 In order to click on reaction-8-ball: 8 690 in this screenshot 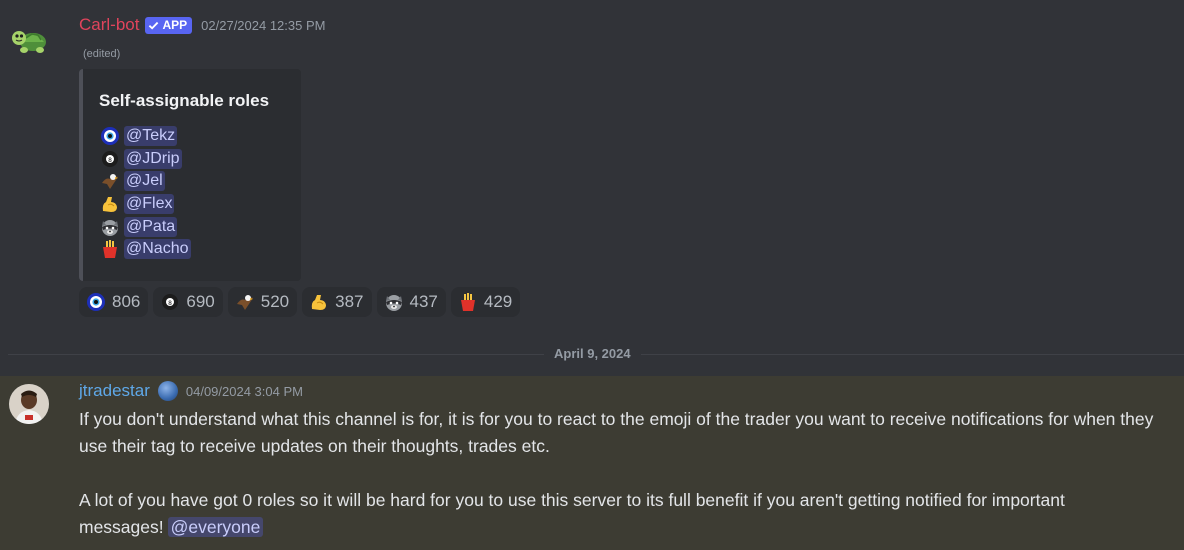, I will do `click(188, 302)`.